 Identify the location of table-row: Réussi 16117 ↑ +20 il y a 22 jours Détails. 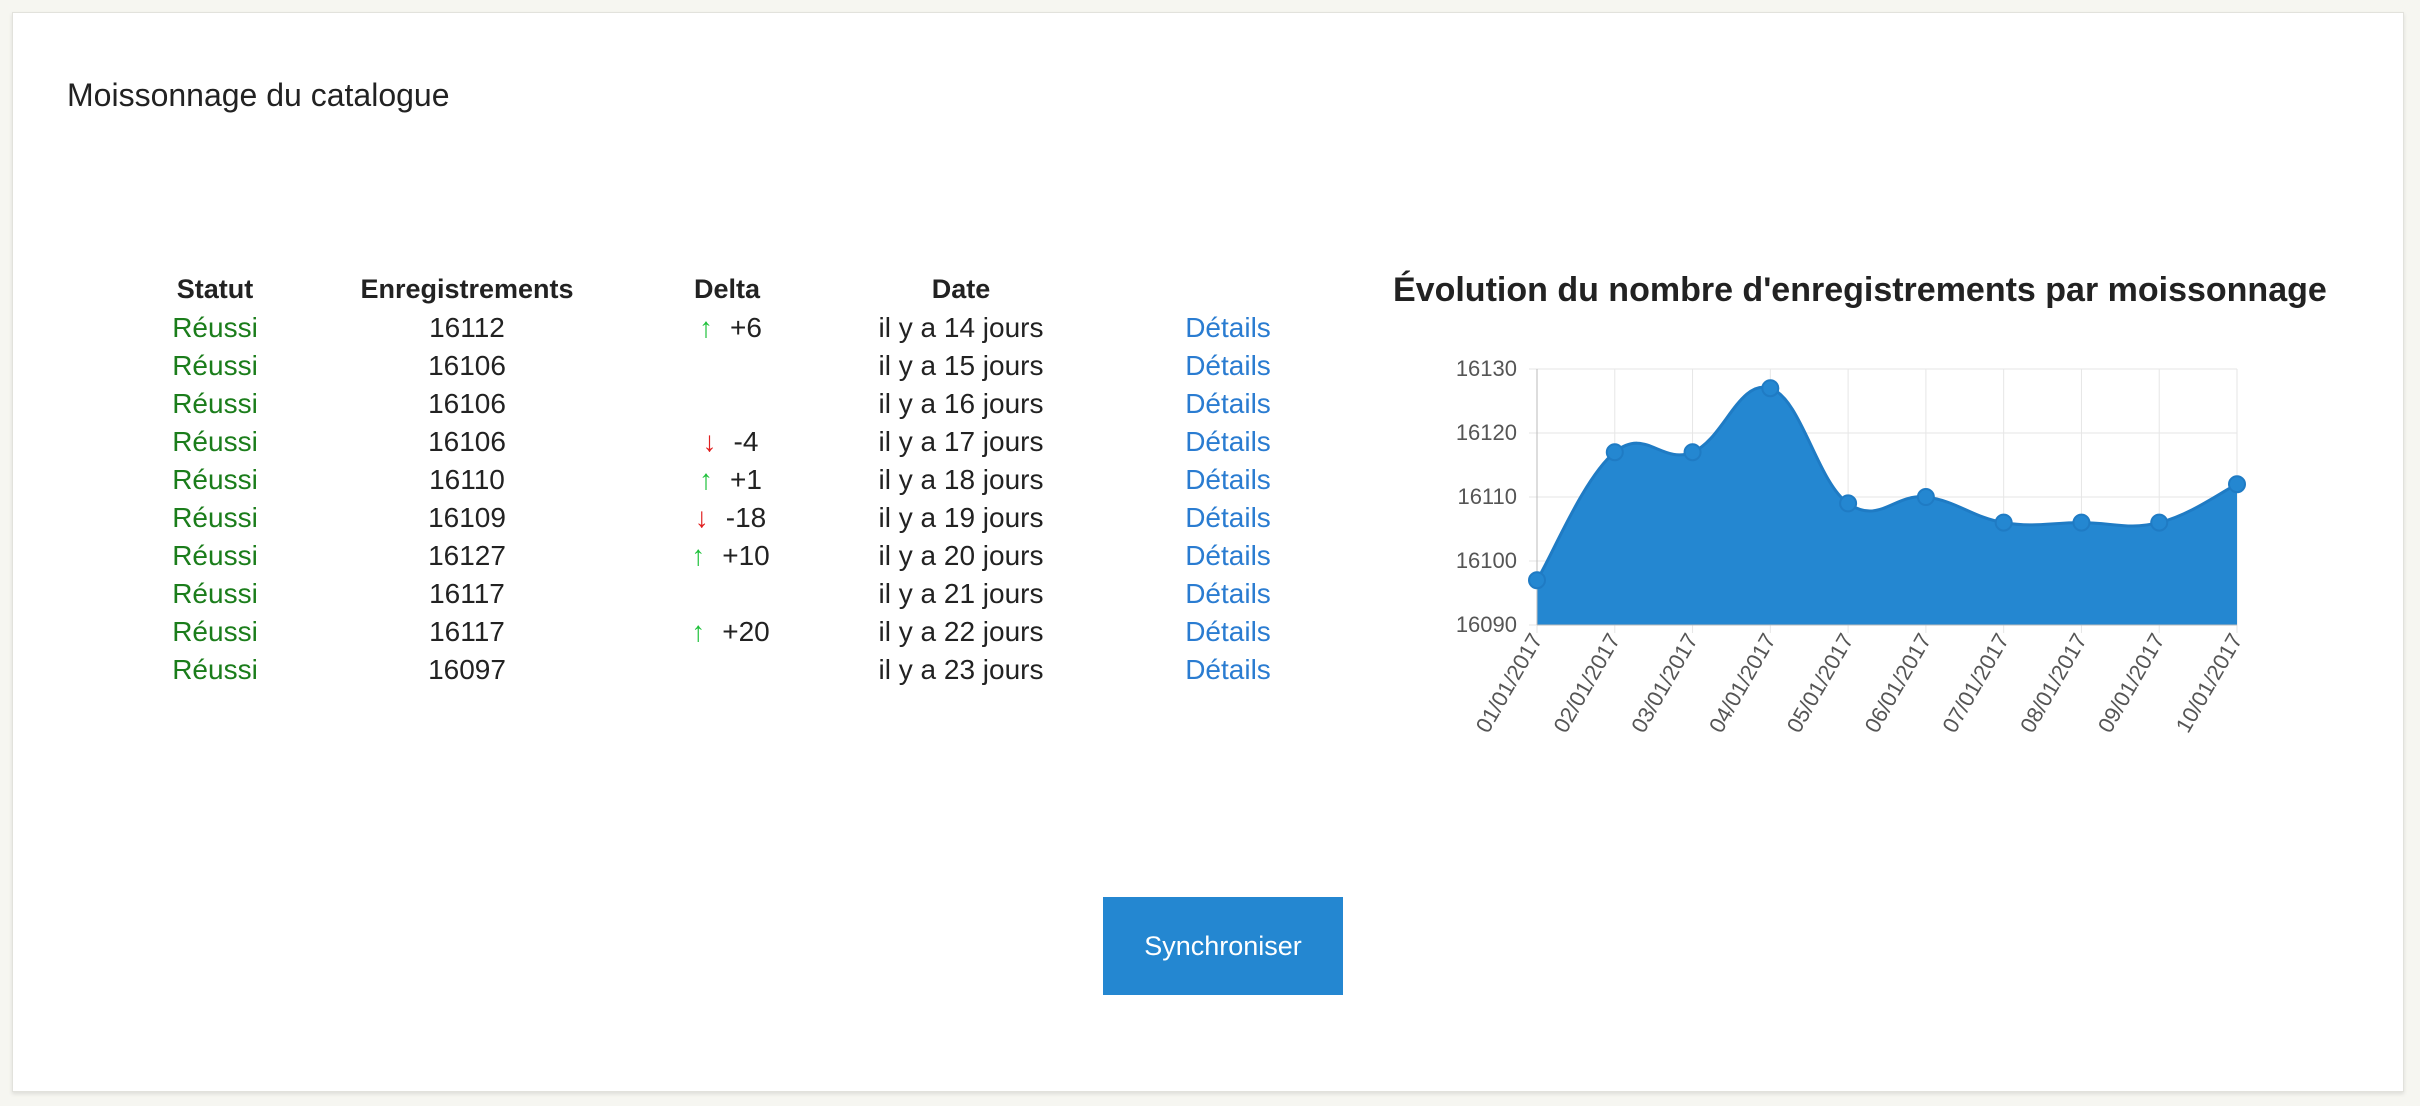
(742, 632).